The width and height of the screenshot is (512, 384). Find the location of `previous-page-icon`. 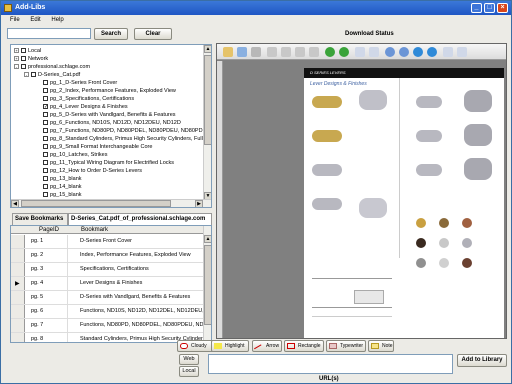

previous-page-icon is located at coordinates (286, 52).